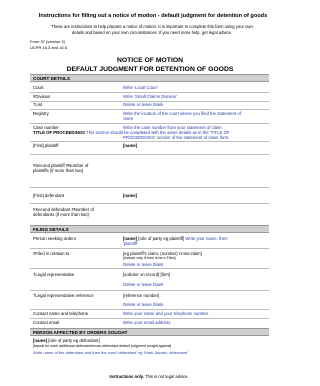 This screenshot has width=320, height=386. I want to click on filed-in-relation-label: #Filed in relation to, so click(51, 253).